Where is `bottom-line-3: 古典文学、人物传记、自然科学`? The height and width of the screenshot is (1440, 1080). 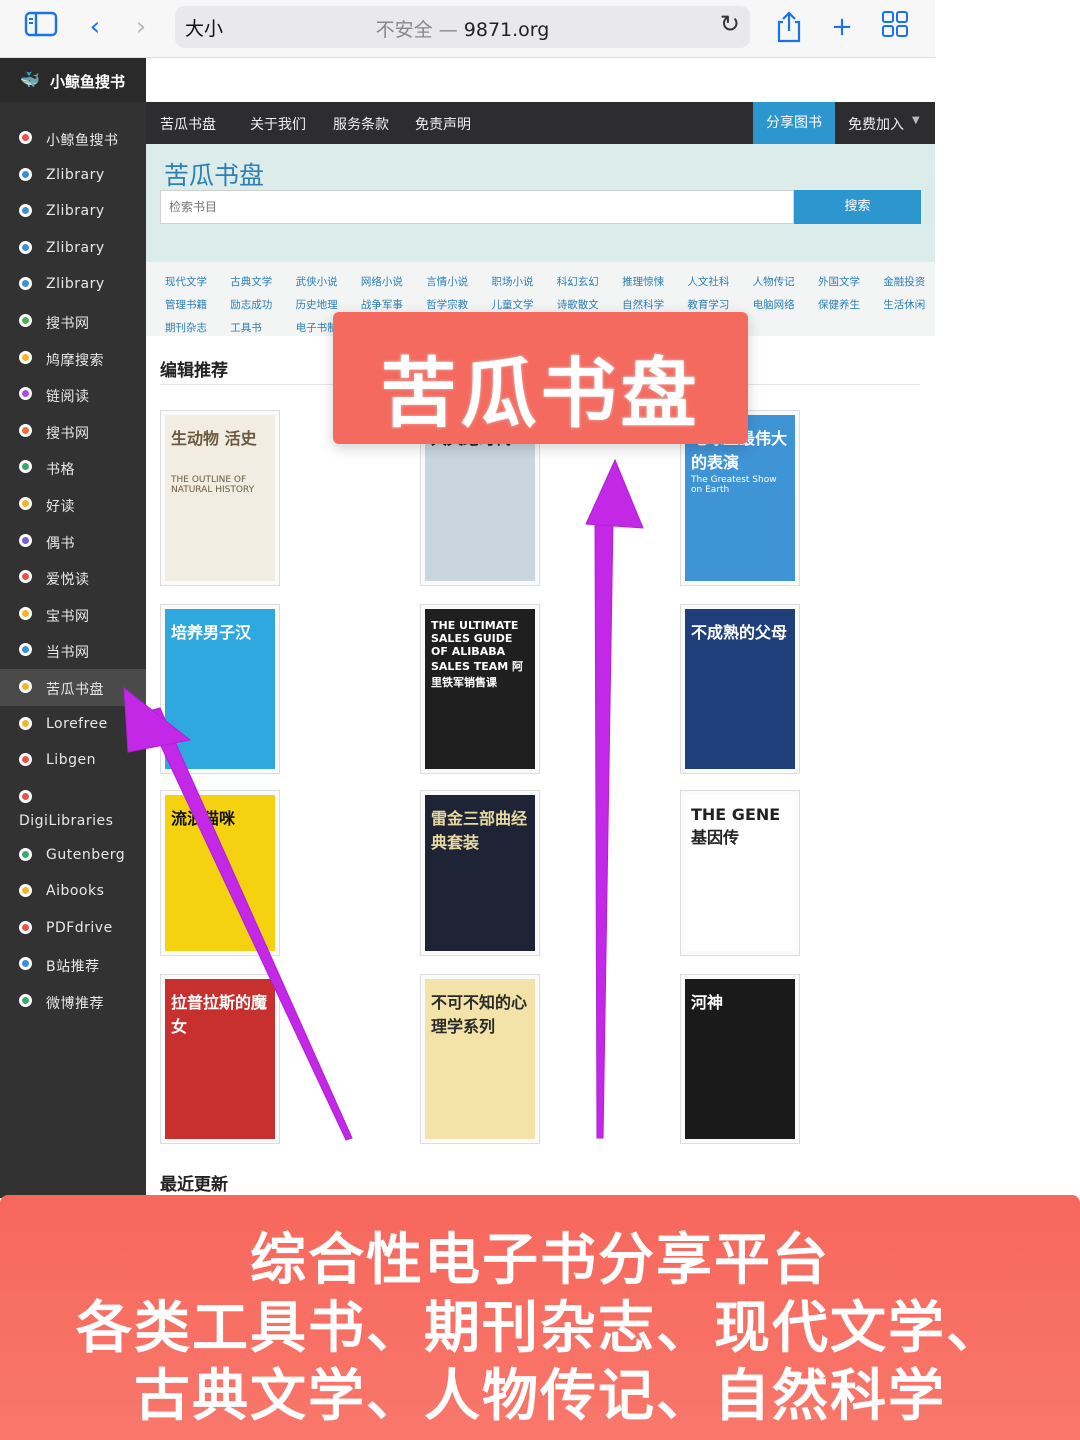
bottom-line-3: 古典文学、人物传记、自然科学 is located at coordinates (540, 1396).